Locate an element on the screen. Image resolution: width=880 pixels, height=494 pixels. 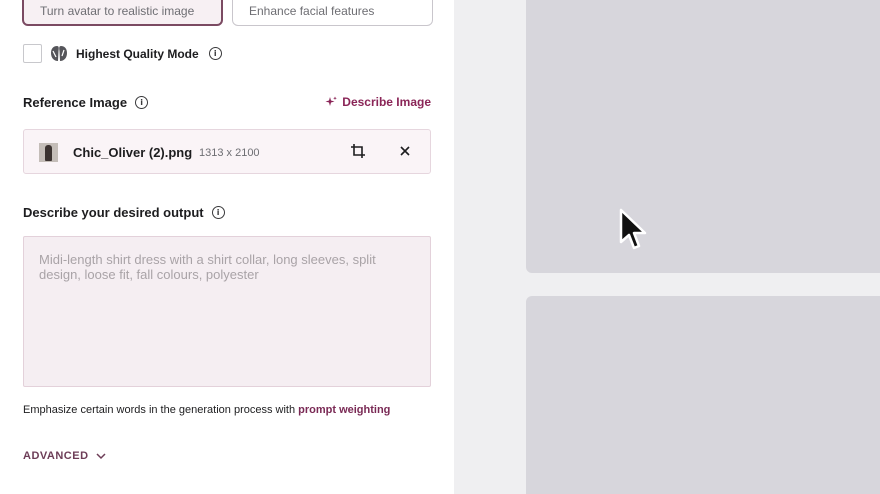
describe-image-label: Describe Image is located at coordinates (386, 102).